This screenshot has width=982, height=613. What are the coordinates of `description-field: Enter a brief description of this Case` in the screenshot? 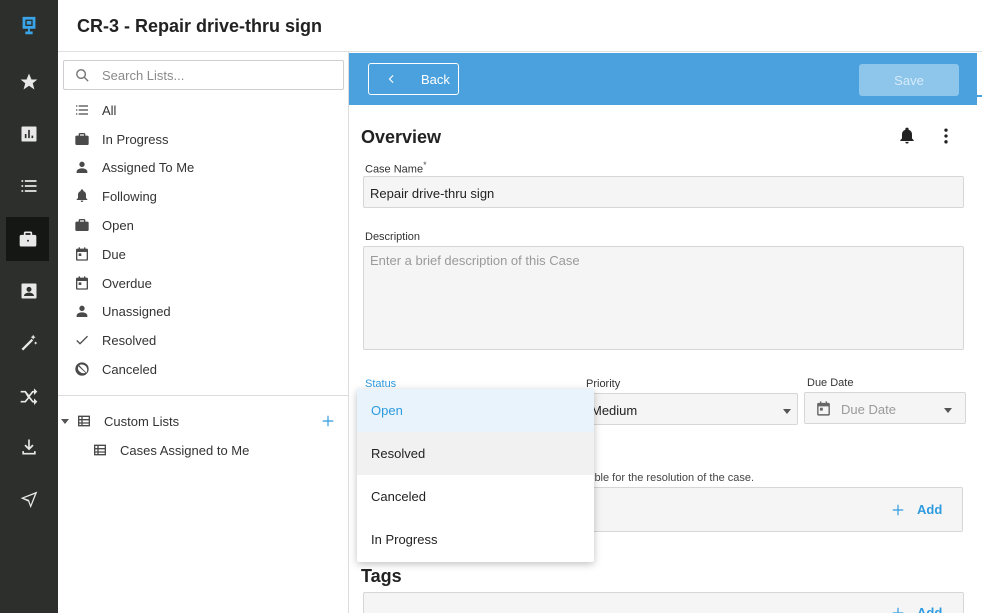 It's located at (663, 298).